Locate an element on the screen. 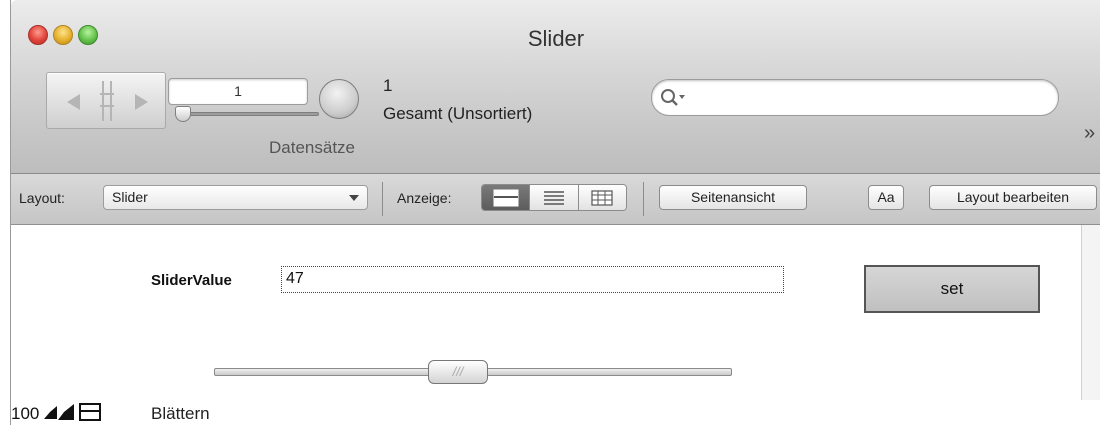  current-record-input: 1 is located at coordinates (238, 91).